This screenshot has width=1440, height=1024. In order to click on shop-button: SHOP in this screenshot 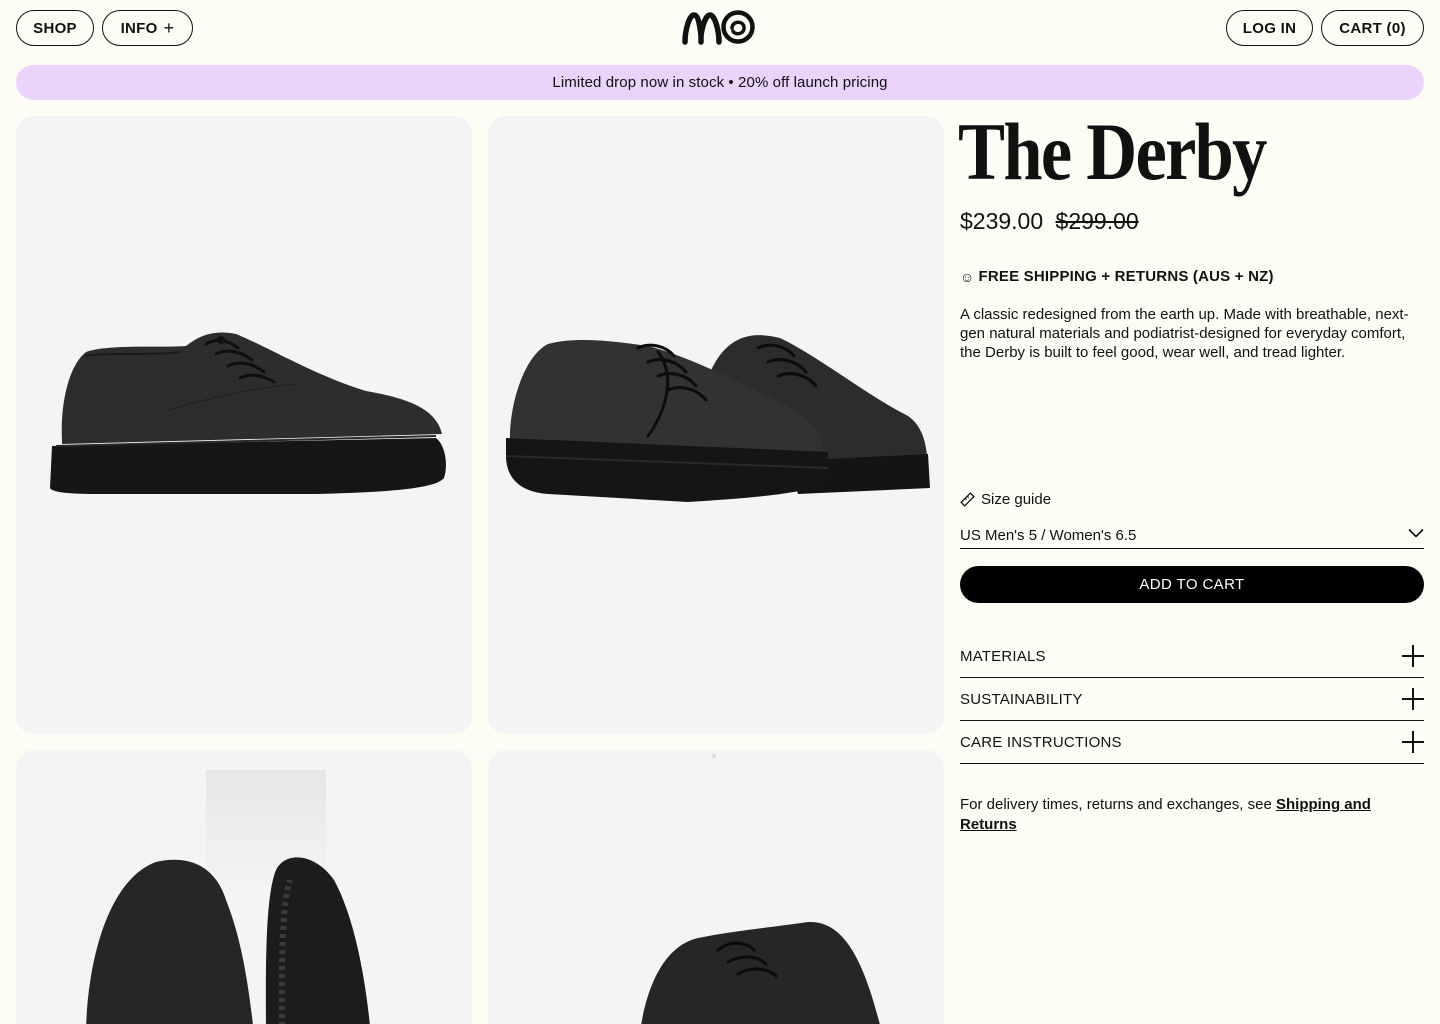, I will do `click(55, 28)`.